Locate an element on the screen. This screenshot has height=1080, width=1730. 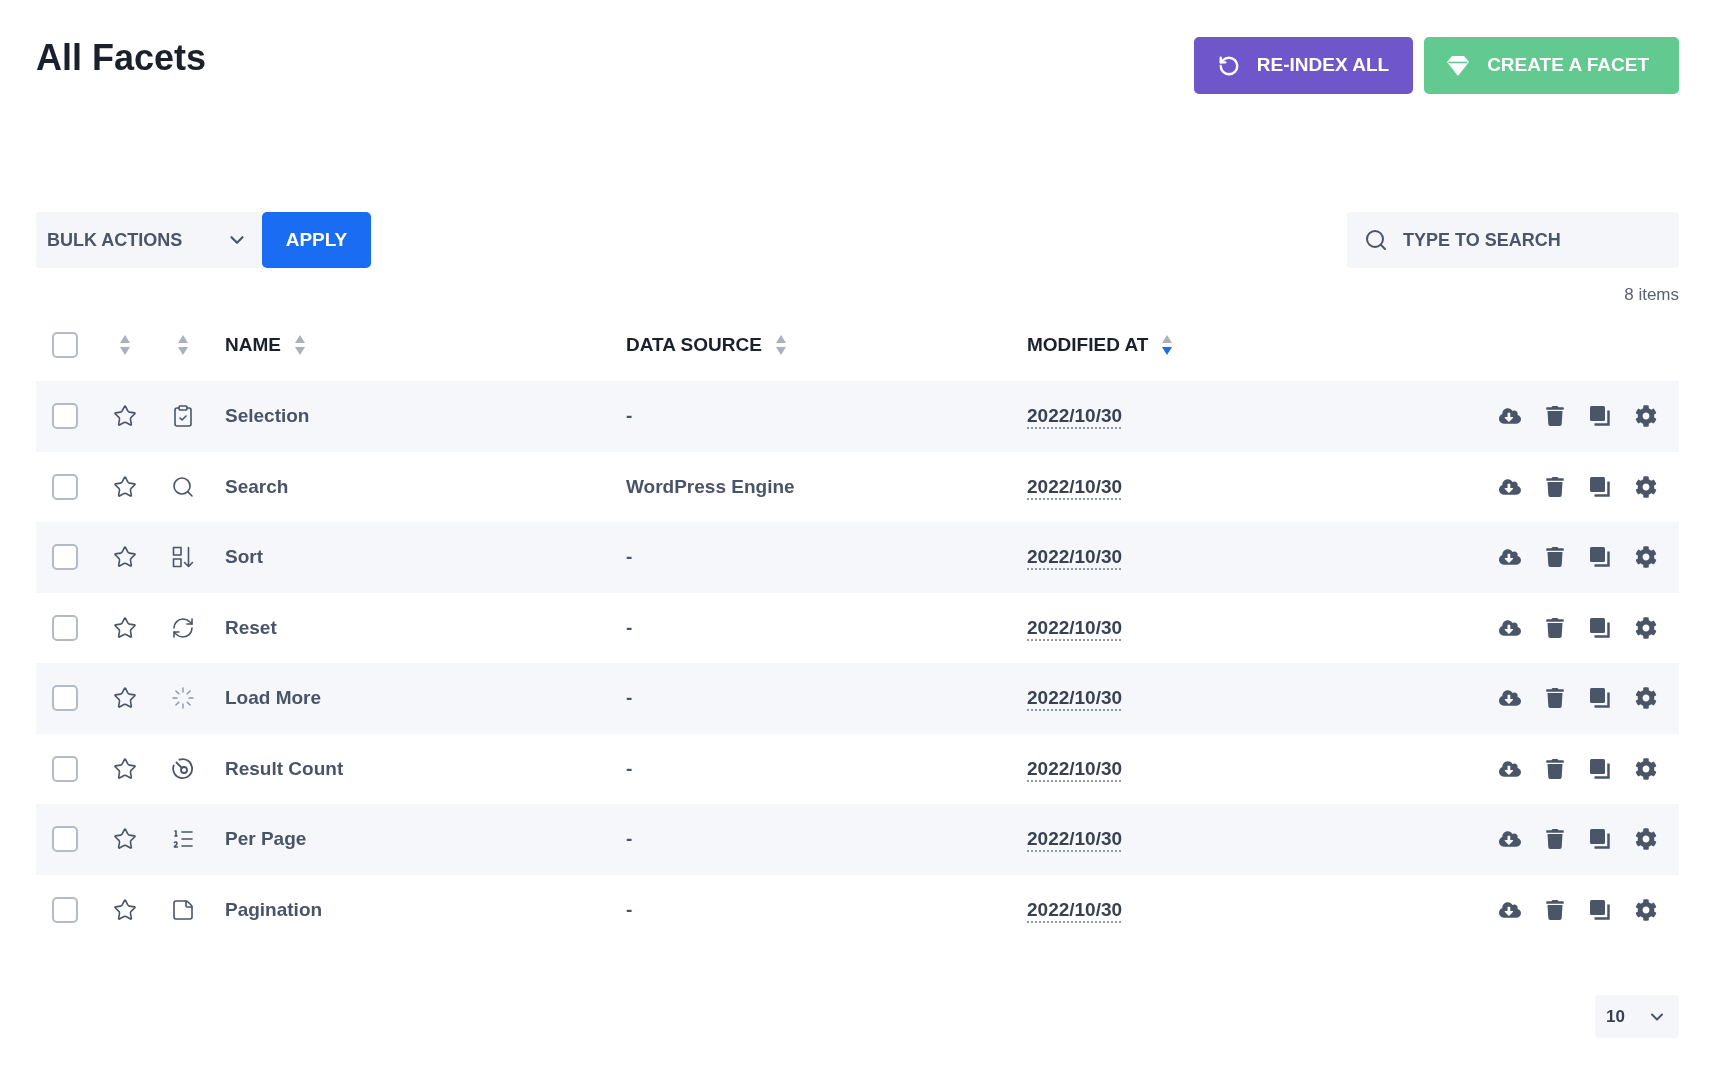
item-count: 8 items is located at coordinates (1651, 295).